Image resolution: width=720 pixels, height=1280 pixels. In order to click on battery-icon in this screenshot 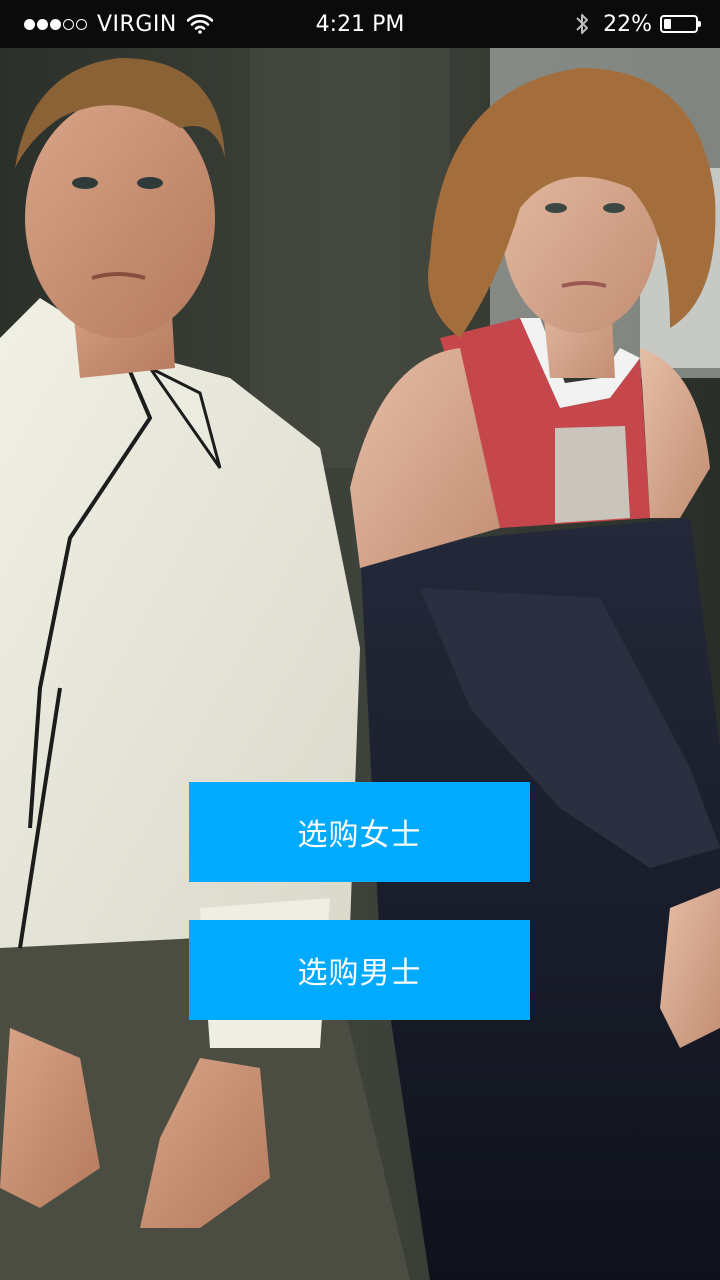, I will do `click(680, 24)`.